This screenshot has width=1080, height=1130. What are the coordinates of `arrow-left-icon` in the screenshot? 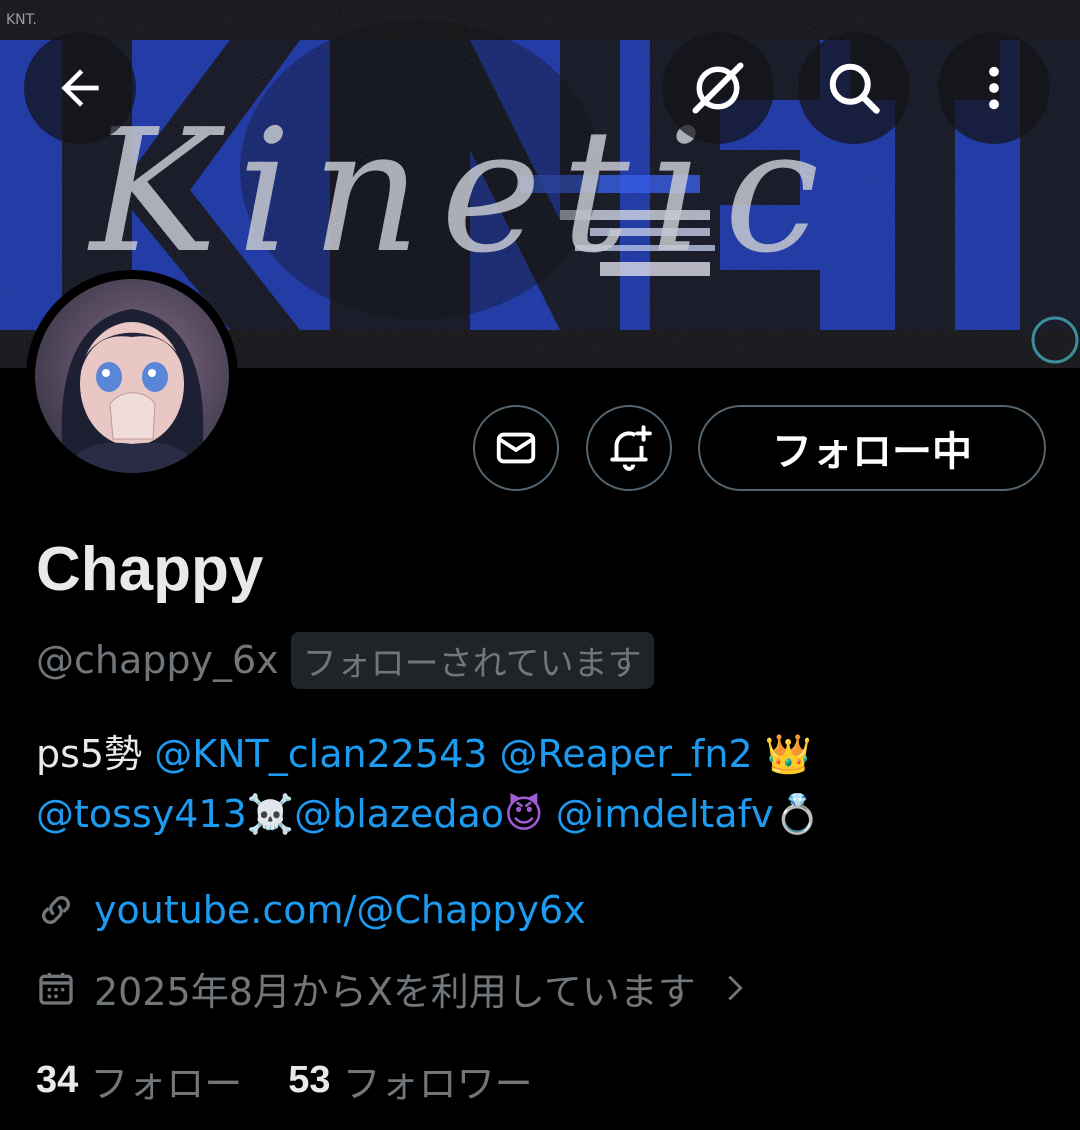 It's located at (80, 88).